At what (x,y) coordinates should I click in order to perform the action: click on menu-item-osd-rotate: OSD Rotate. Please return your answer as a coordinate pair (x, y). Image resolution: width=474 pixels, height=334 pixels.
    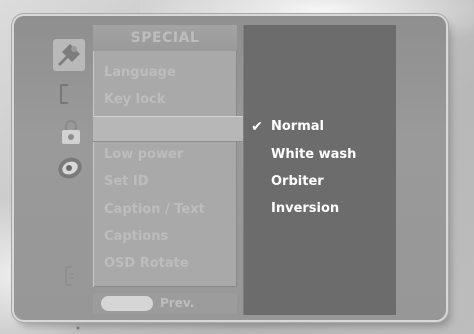
    Looking at the image, I should click on (165, 264).